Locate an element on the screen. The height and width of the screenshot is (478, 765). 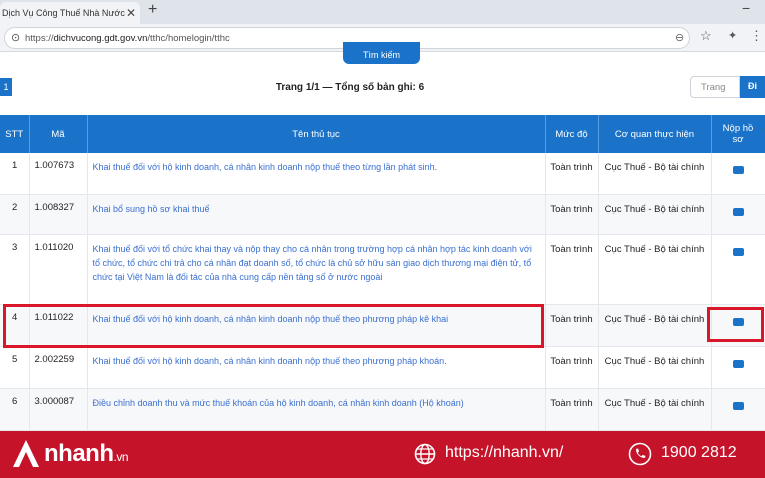
cell-stt: 6 is located at coordinates (15, 409).